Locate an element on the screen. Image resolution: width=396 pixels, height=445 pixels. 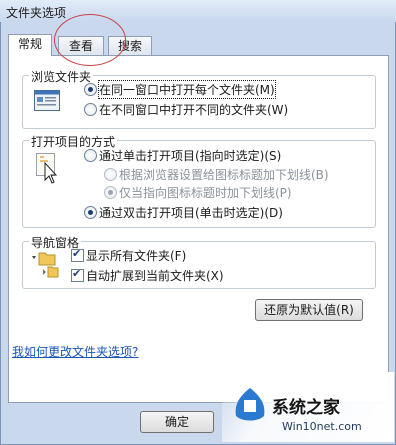
tab-general: 常规 is located at coordinates (30, 45).